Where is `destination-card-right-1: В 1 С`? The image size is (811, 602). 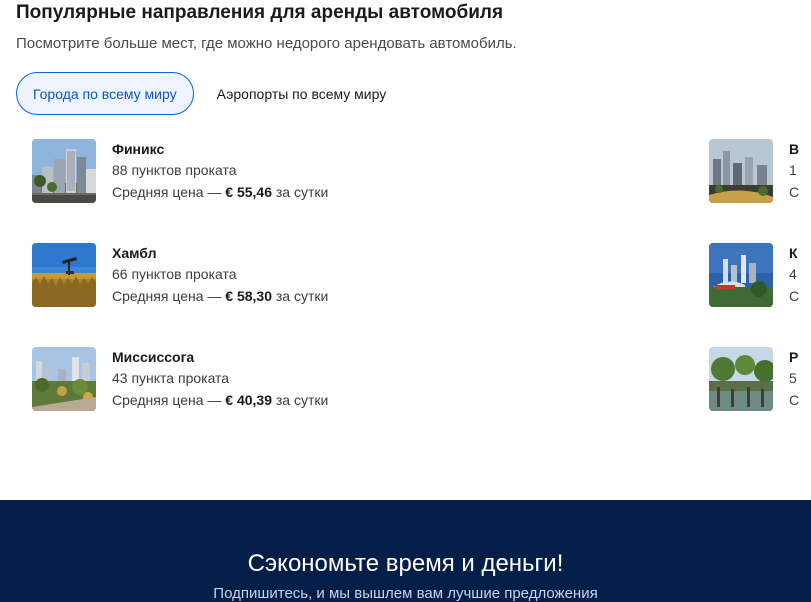 destination-card-right-1: В 1 С is located at coordinates (760, 171).